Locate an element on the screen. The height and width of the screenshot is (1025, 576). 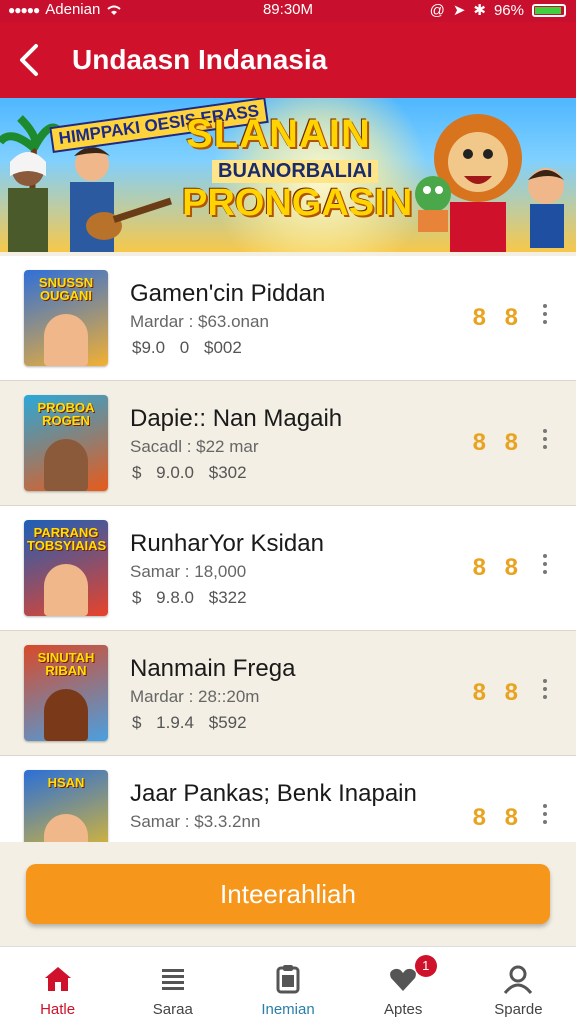
cta-container: Inteerahliah is located at coordinates (288, 894).